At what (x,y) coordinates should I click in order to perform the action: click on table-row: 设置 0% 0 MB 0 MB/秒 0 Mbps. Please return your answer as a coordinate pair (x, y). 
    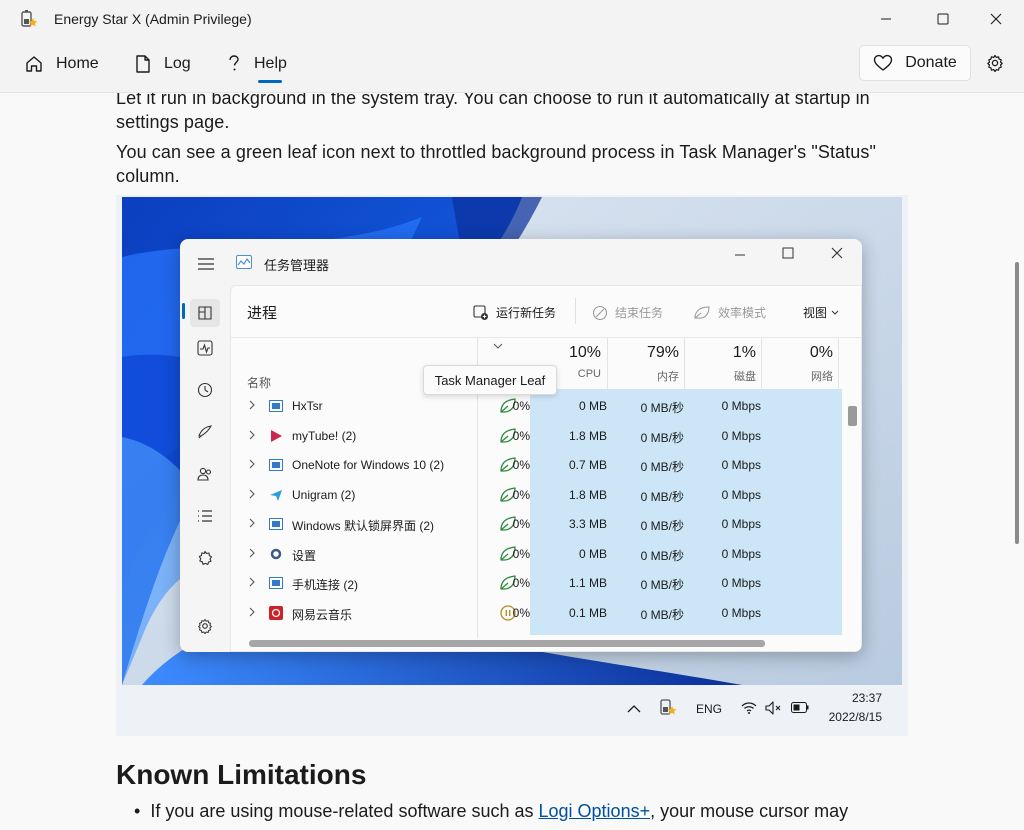
    Looking at the image, I should click on (537, 554).